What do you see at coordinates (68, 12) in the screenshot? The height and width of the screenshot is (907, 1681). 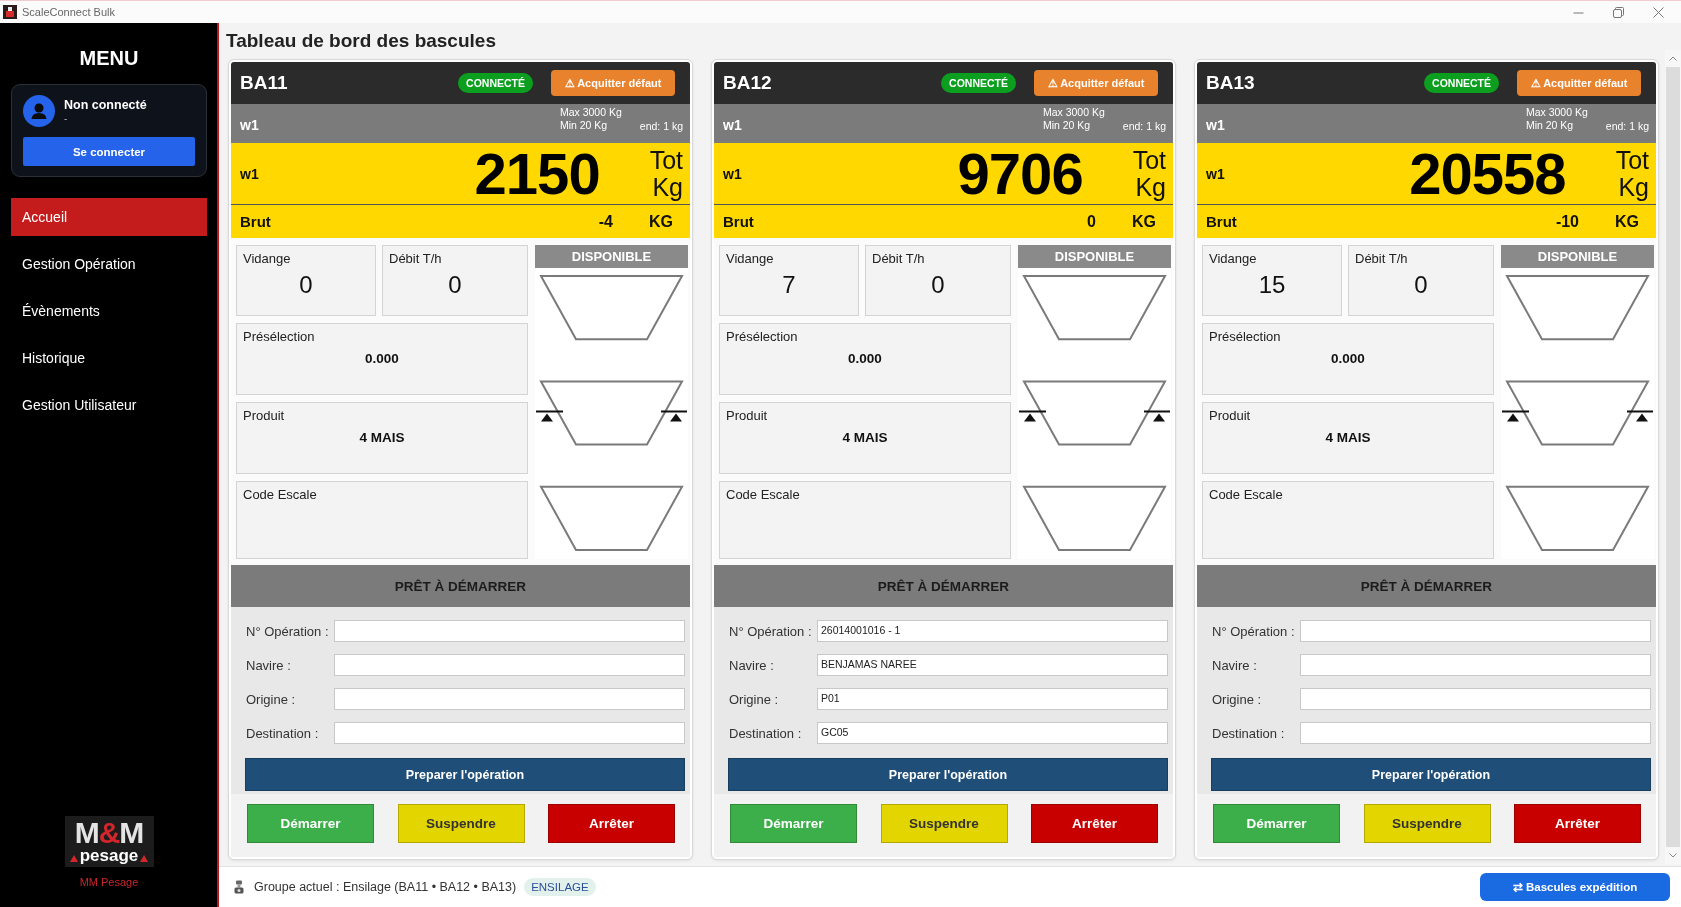 I see `window-title: ScaleConnect Bulk` at bounding box center [68, 12].